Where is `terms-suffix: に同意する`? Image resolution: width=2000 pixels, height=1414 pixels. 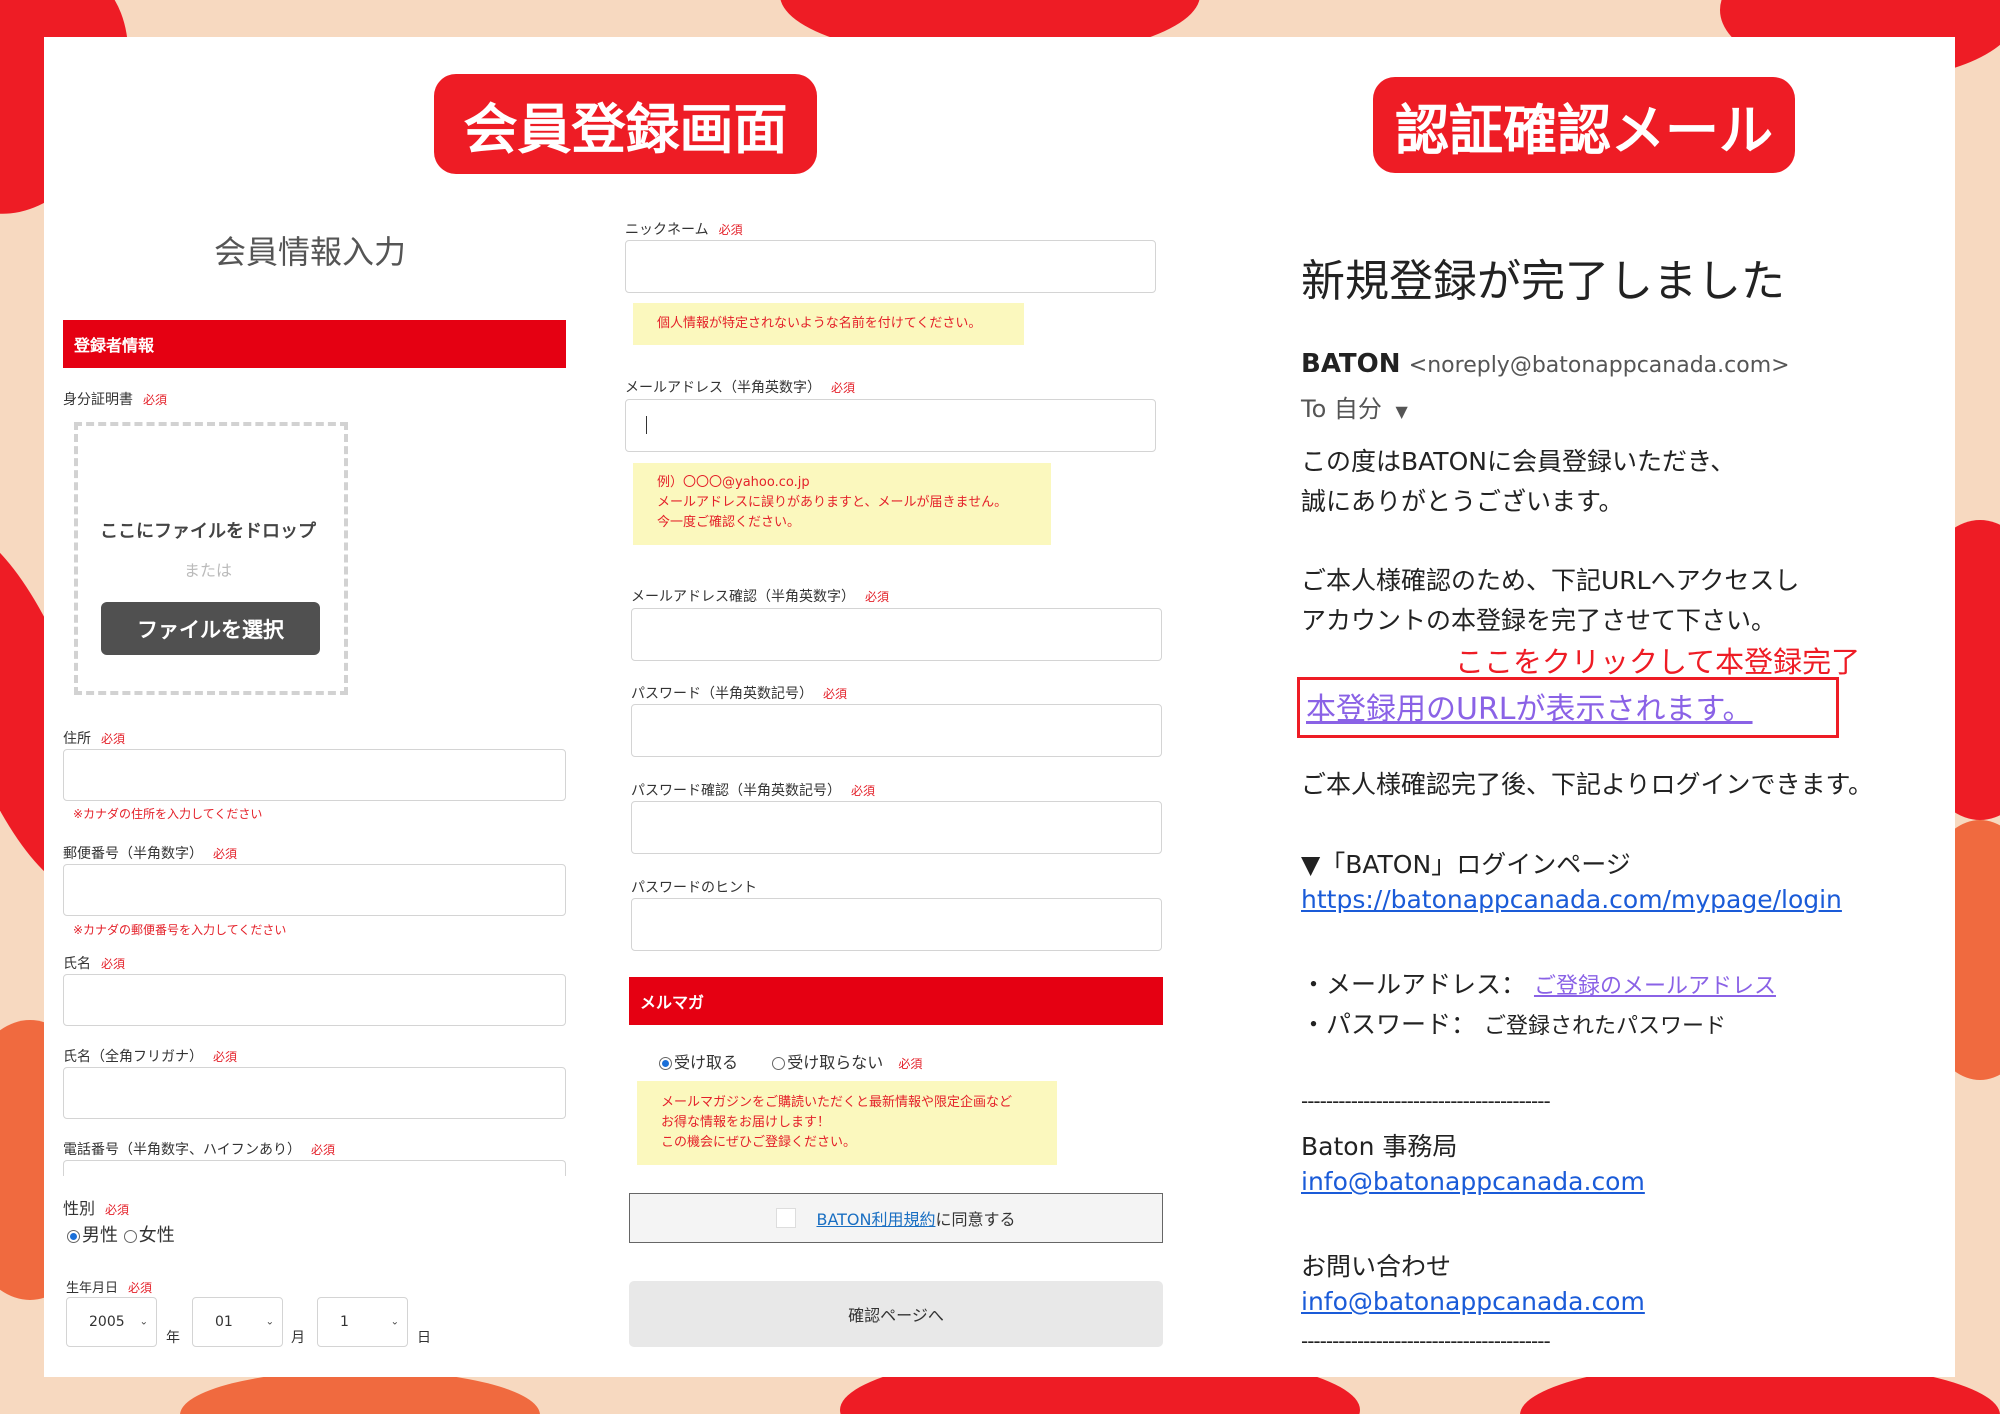
terms-suffix: に同意する is located at coordinates (975, 1219).